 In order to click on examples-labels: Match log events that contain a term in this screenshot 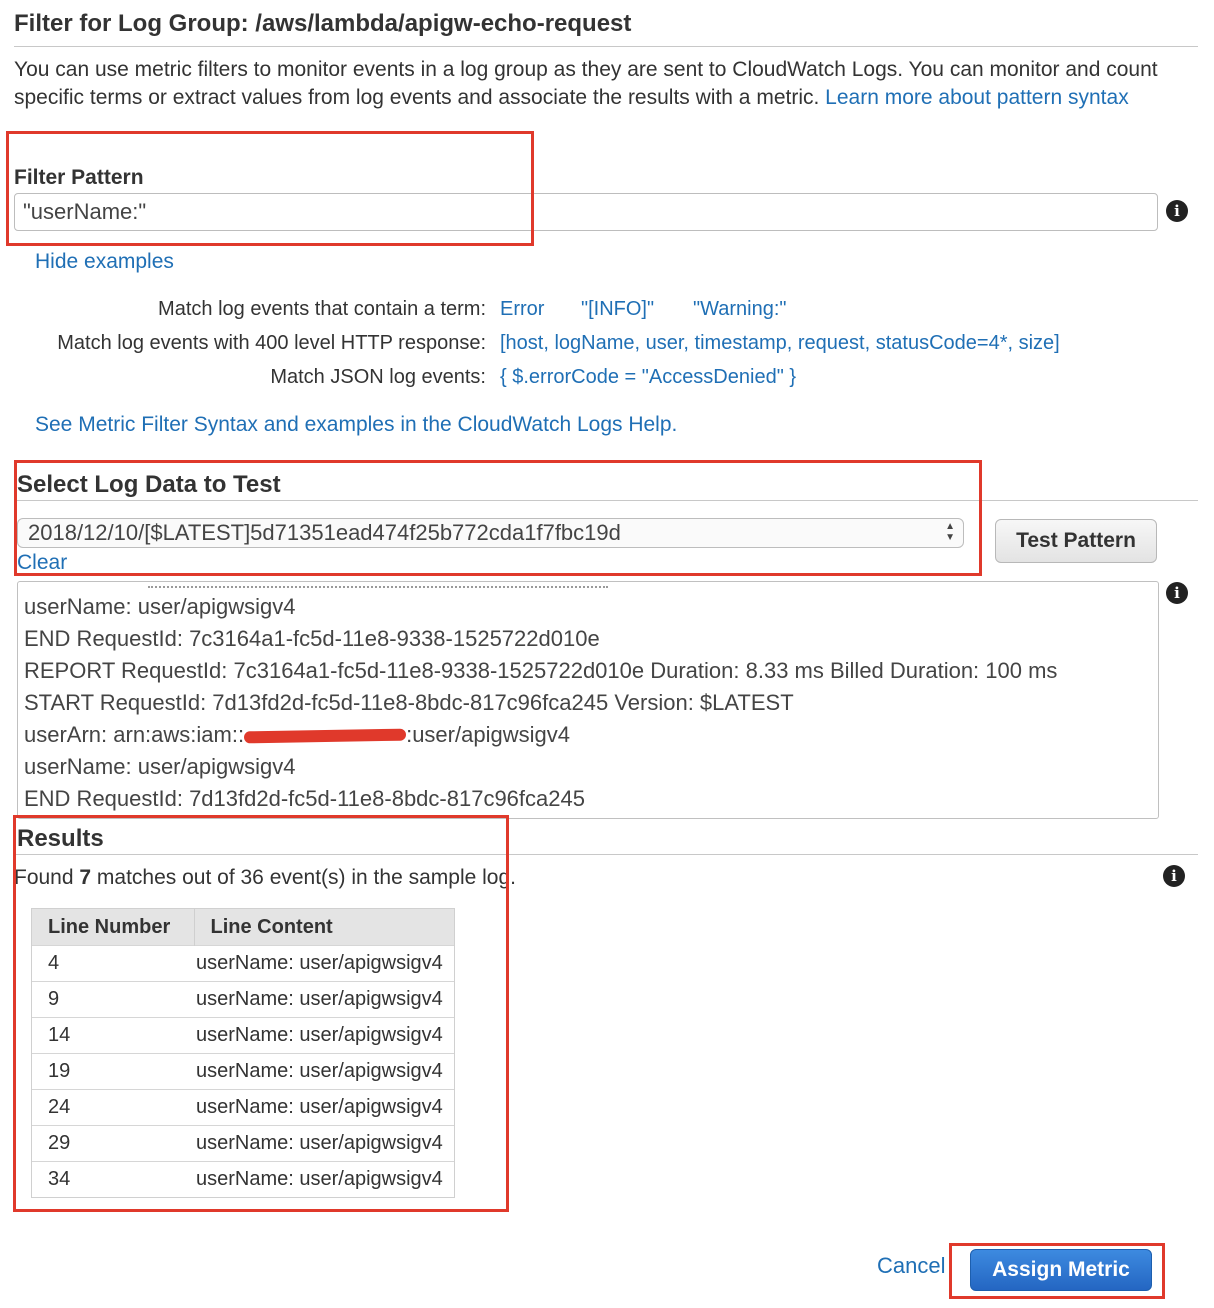, I will do `click(243, 348)`.